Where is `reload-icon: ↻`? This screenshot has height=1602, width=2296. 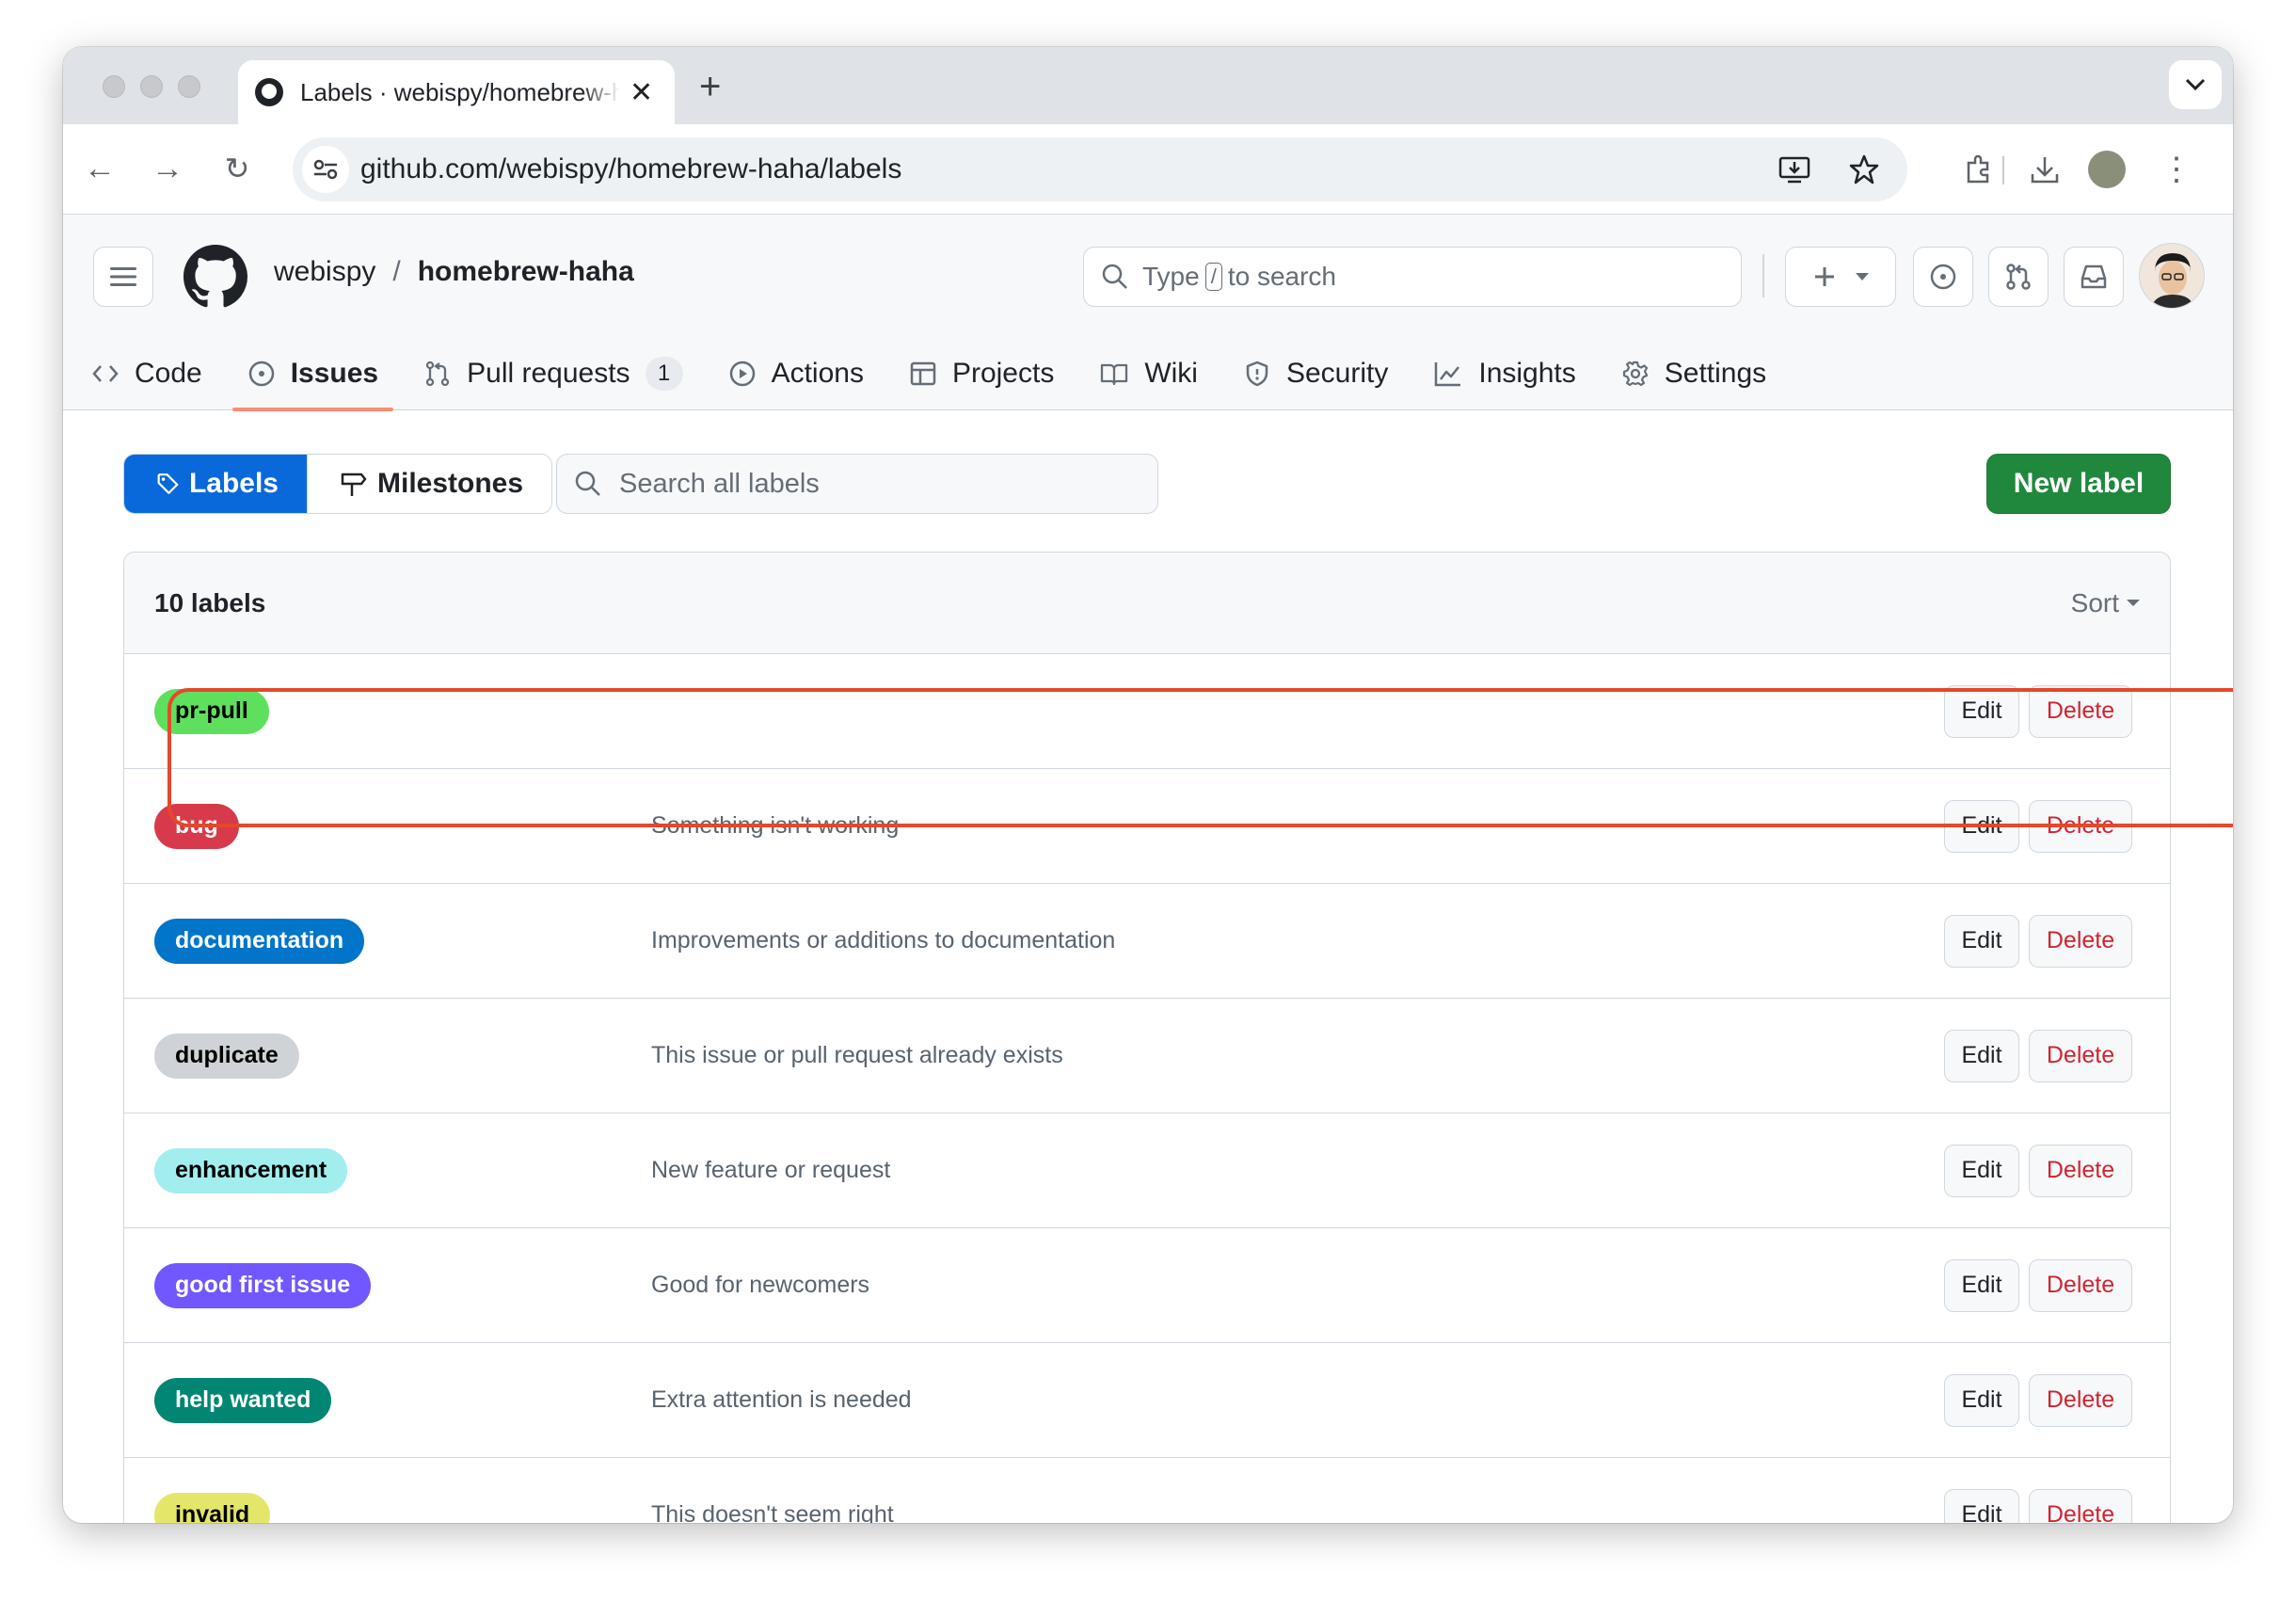 reload-icon: ↻ is located at coordinates (237, 168).